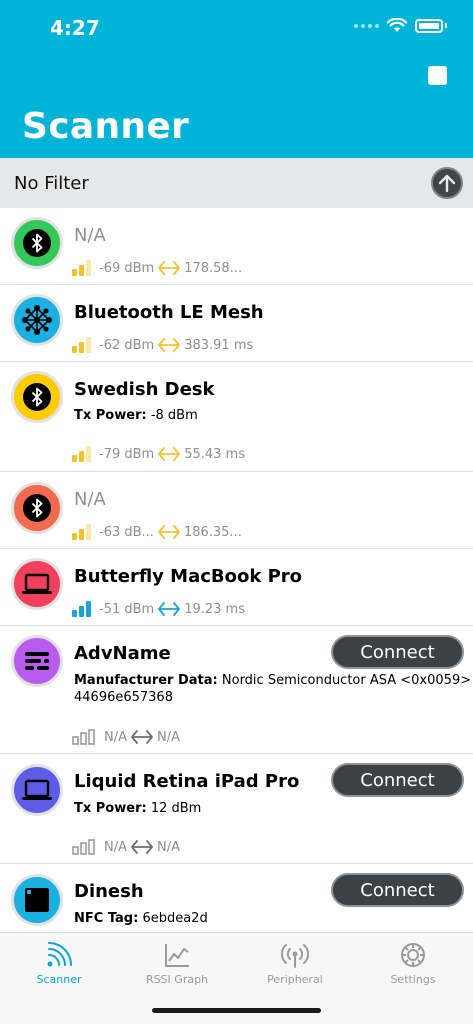  What do you see at coordinates (122, 653) in the screenshot?
I see `device-name: AdvName` at bounding box center [122, 653].